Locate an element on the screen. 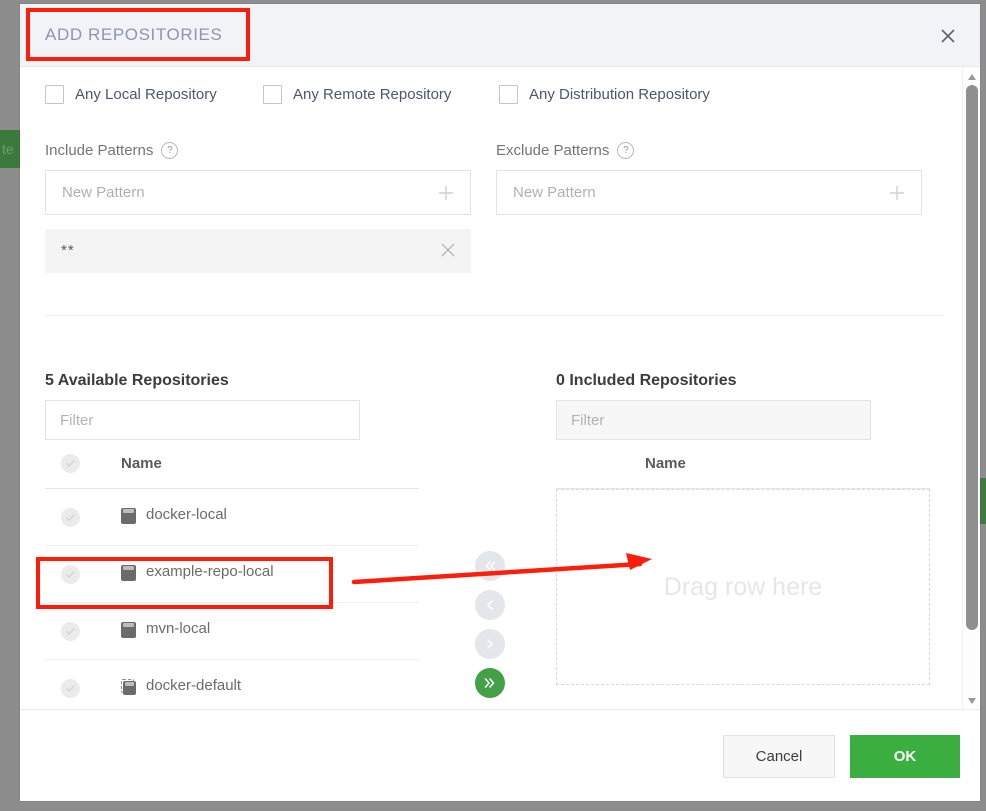 This screenshot has height=811, width=986. repository-name: example-repo-local is located at coordinates (210, 571).